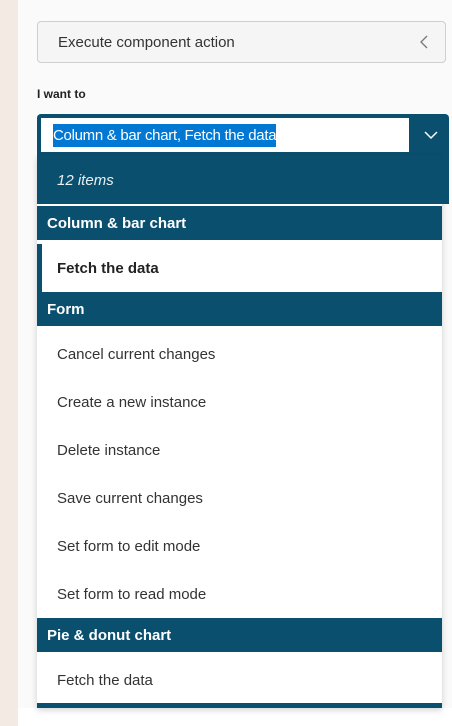 The height and width of the screenshot is (726, 452). I want to click on action-combobox: Column & bar chart, Fetch the data, so click(243, 135).